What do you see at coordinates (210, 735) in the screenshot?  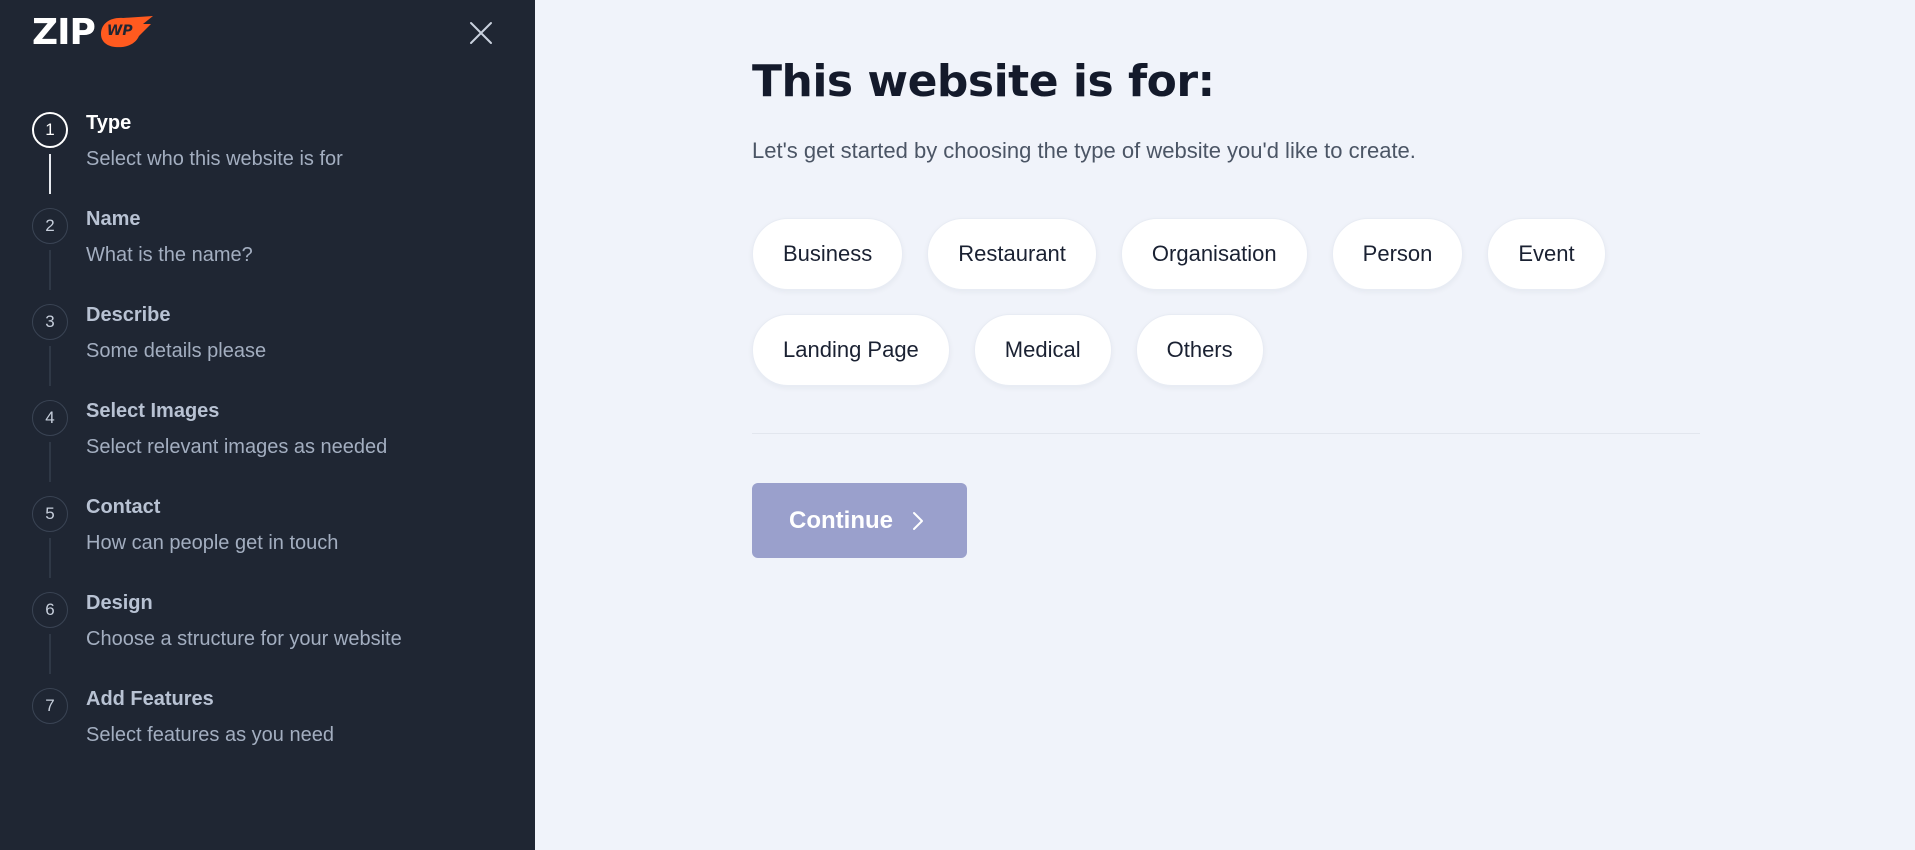 I see `step-subtitle: Select features as you need` at bounding box center [210, 735].